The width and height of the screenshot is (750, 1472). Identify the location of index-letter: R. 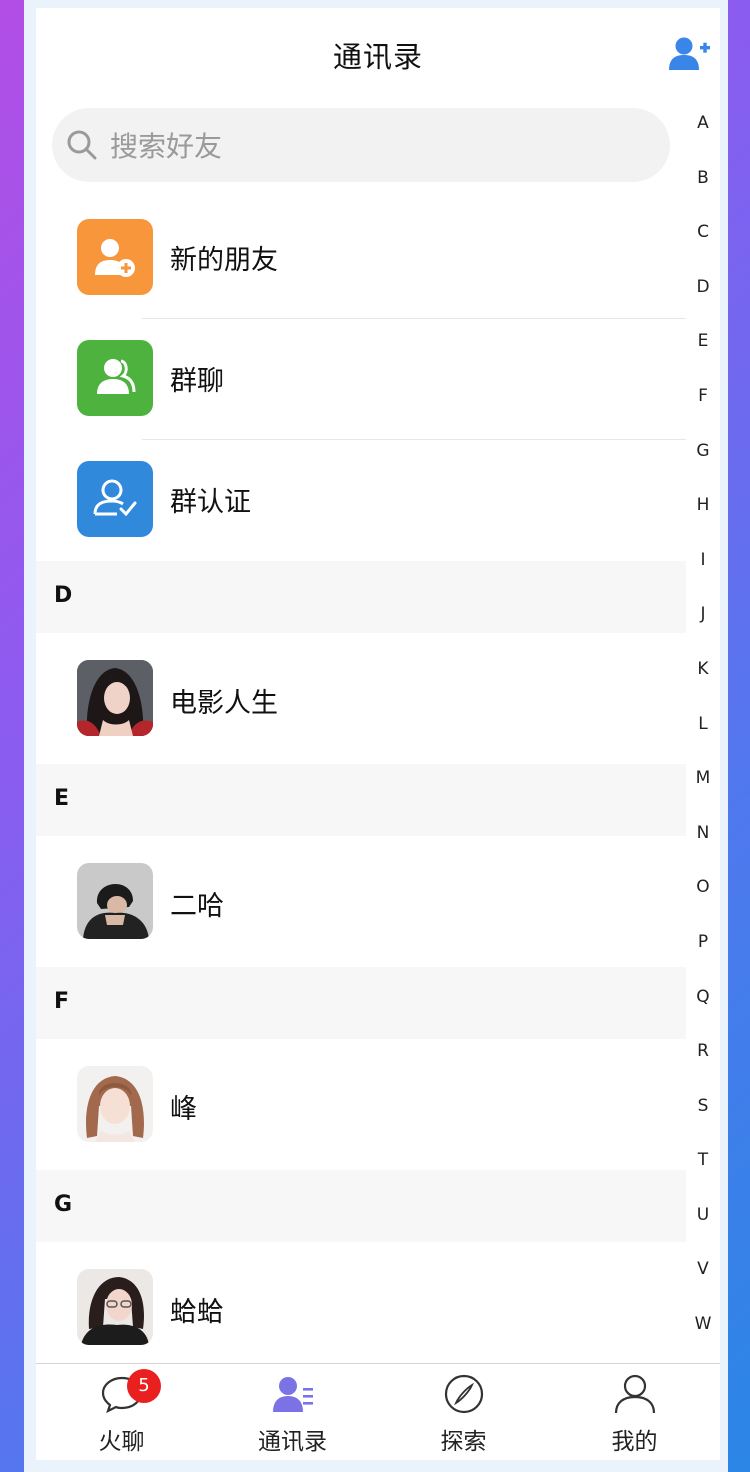
(703, 1063).